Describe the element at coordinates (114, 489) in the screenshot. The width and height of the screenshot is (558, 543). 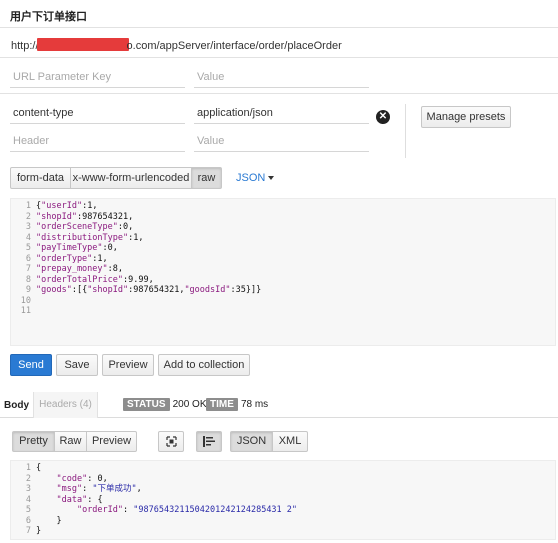
I see `json-string: "下单成功"` at that location.